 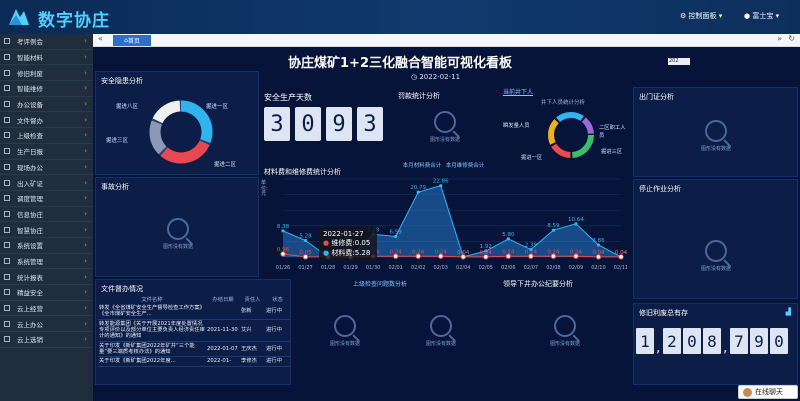 I want to click on x-tick-label: 02/03, so click(x=441, y=268).